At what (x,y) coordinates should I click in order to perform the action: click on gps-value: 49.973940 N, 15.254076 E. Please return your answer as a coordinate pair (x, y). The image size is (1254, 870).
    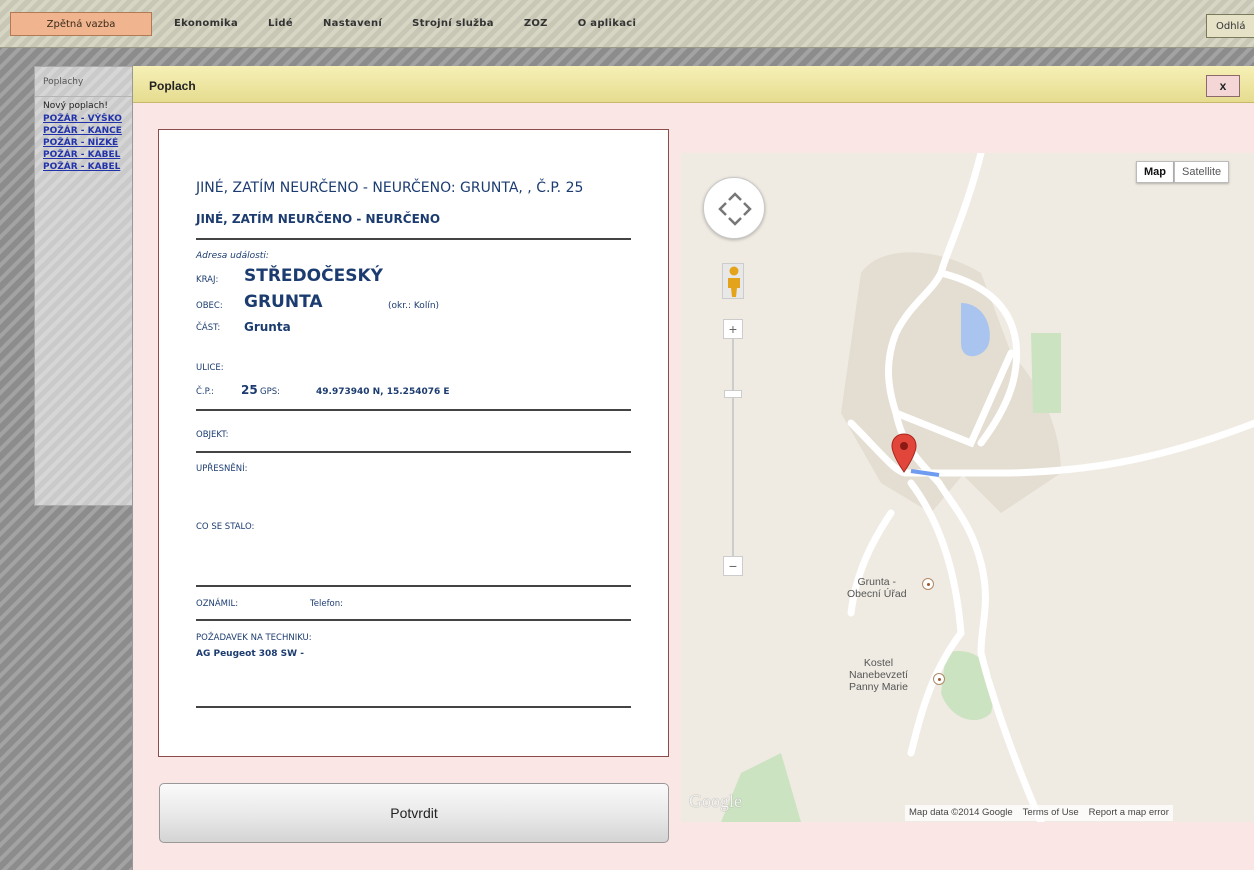
    Looking at the image, I should click on (383, 392).